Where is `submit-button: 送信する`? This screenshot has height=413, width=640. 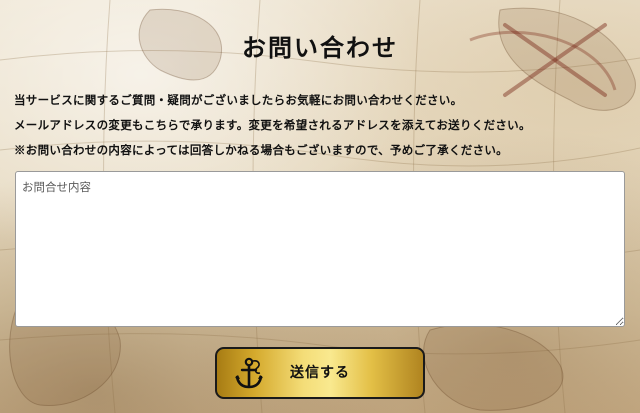
submit-button: 送信する is located at coordinates (320, 373).